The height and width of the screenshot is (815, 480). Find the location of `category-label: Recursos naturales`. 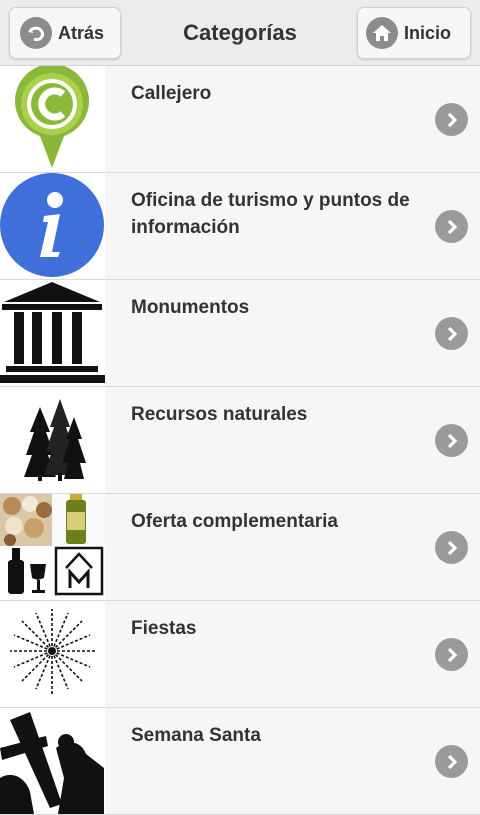

category-label: Recursos naturales is located at coordinates (219, 414).